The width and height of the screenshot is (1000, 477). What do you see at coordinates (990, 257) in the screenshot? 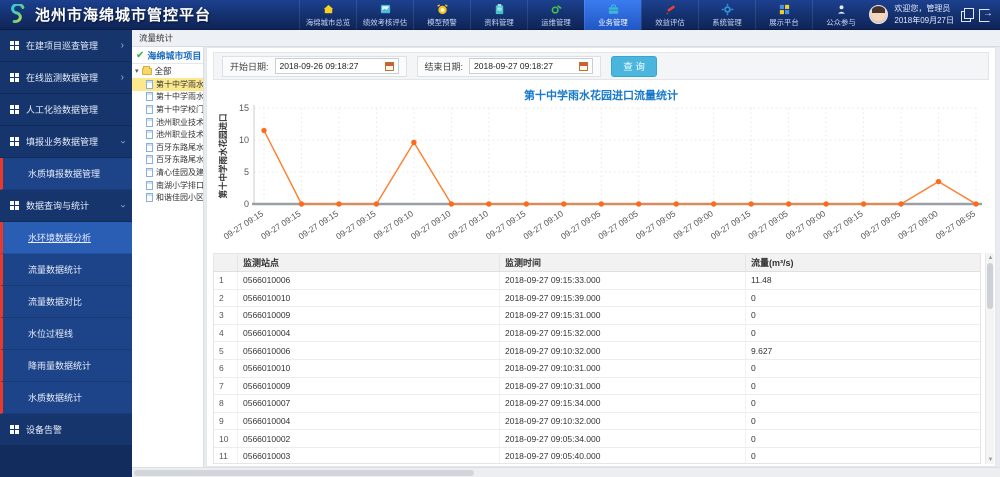
I see `scroll-up-icon: ▲` at bounding box center [990, 257].